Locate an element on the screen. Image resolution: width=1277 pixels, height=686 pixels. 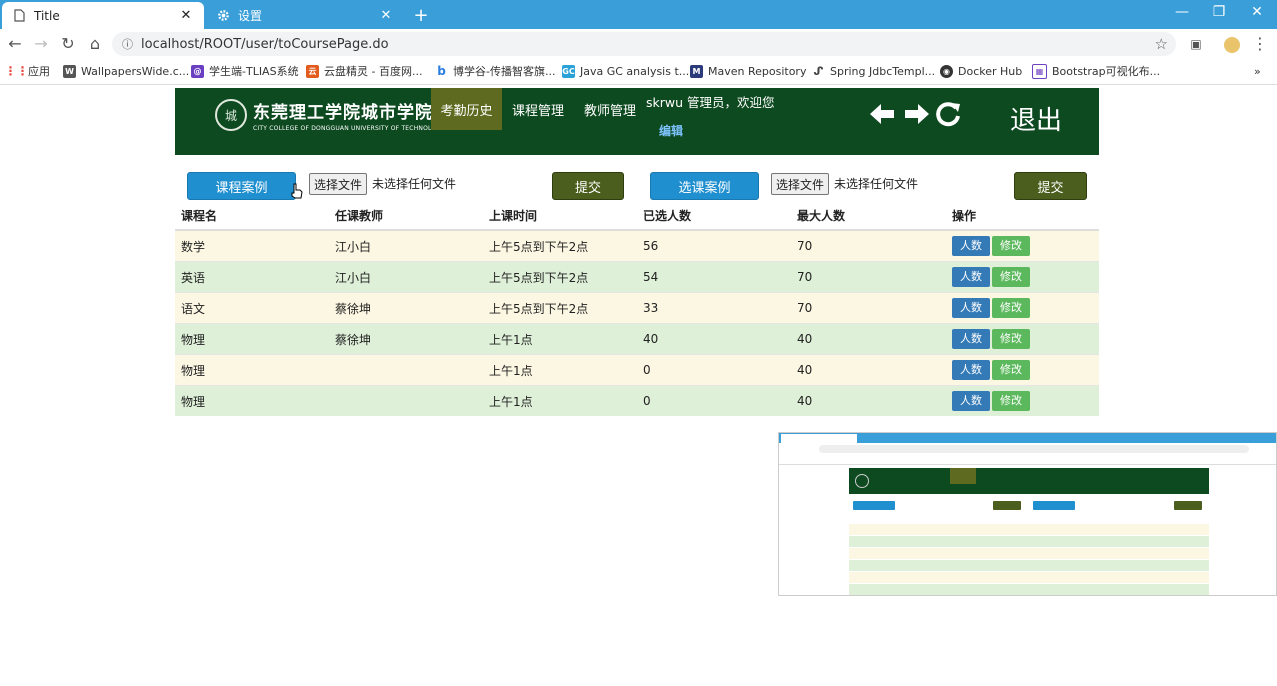
cell-selected: 56 is located at coordinates (714, 245).